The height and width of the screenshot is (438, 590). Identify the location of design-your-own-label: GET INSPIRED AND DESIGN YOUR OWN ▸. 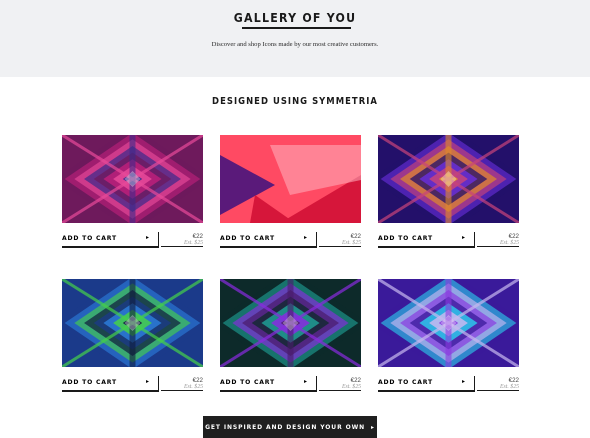
(290, 427).